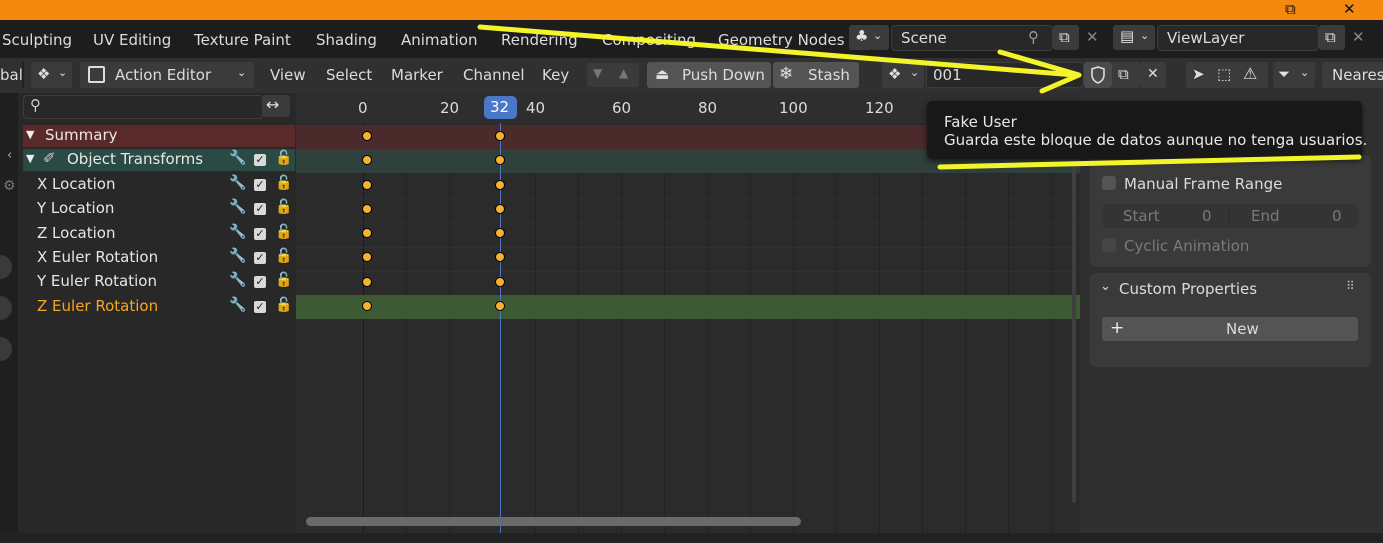 The image size is (1383, 543). What do you see at coordinates (1149, 162) in the screenshot?
I see `annotation-underline` at bounding box center [1149, 162].